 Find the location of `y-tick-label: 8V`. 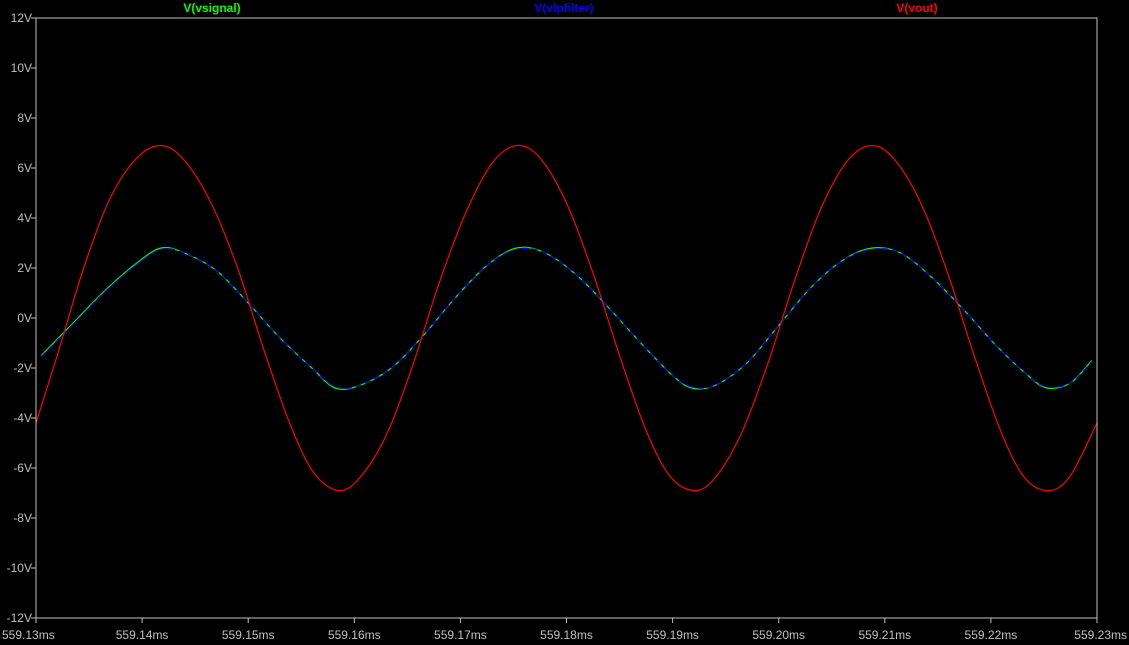

y-tick-label: 8V is located at coordinates (24, 118).